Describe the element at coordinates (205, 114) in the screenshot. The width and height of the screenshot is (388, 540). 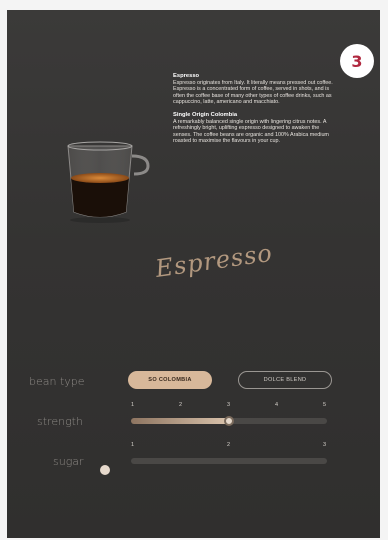
I see `origin-heading: Single Origin Colombia` at that location.